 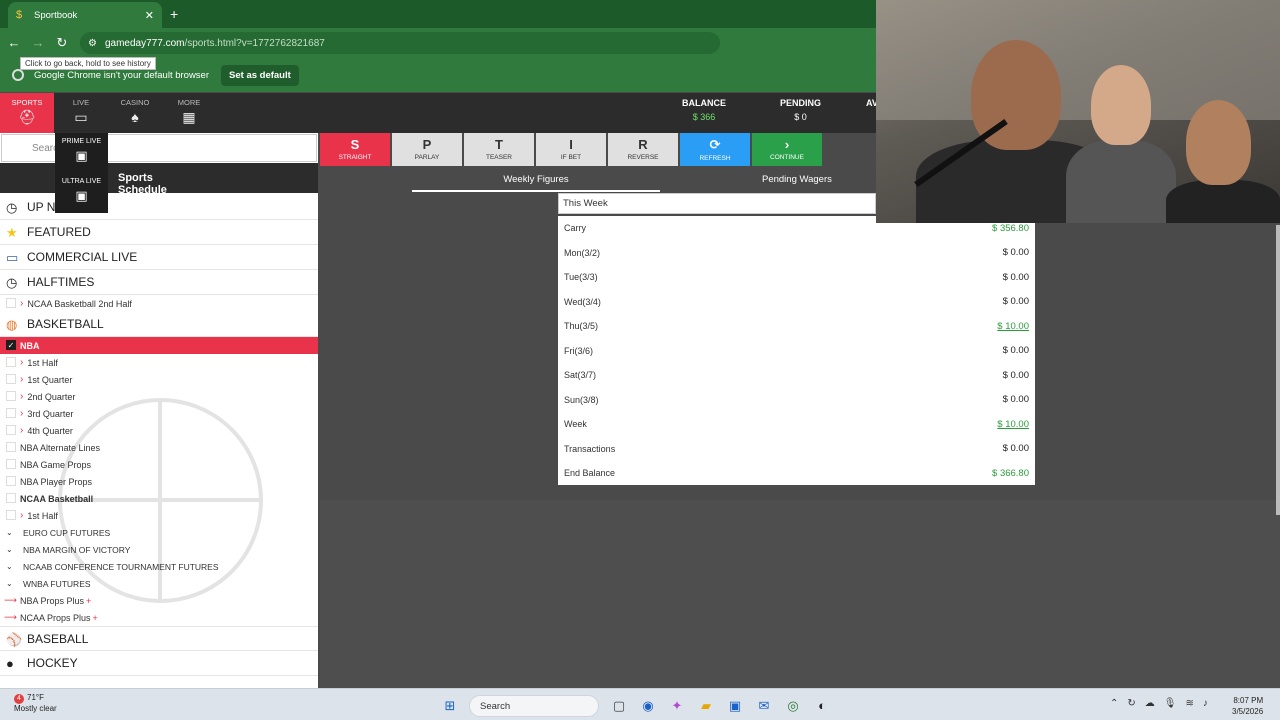 I want to click on tab-pending-wagers: Pending Wagers, so click(x=797, y=179).